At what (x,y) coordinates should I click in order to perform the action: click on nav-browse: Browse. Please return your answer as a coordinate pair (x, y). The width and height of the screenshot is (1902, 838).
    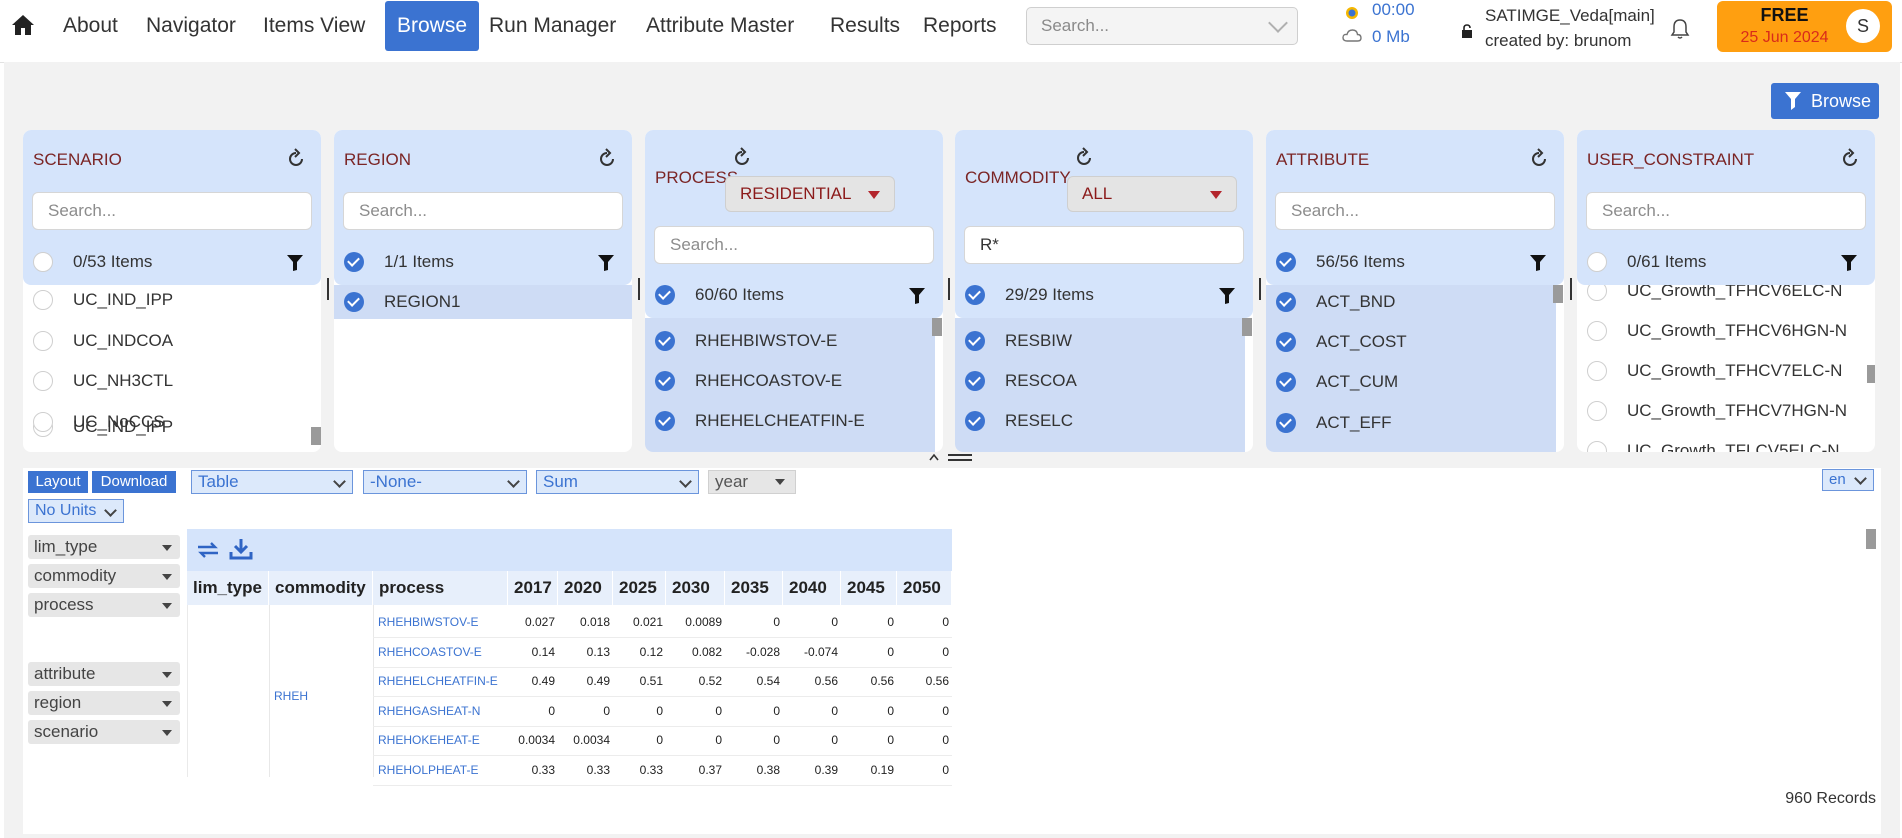
    Looking at the image, I should click on (432, 26).